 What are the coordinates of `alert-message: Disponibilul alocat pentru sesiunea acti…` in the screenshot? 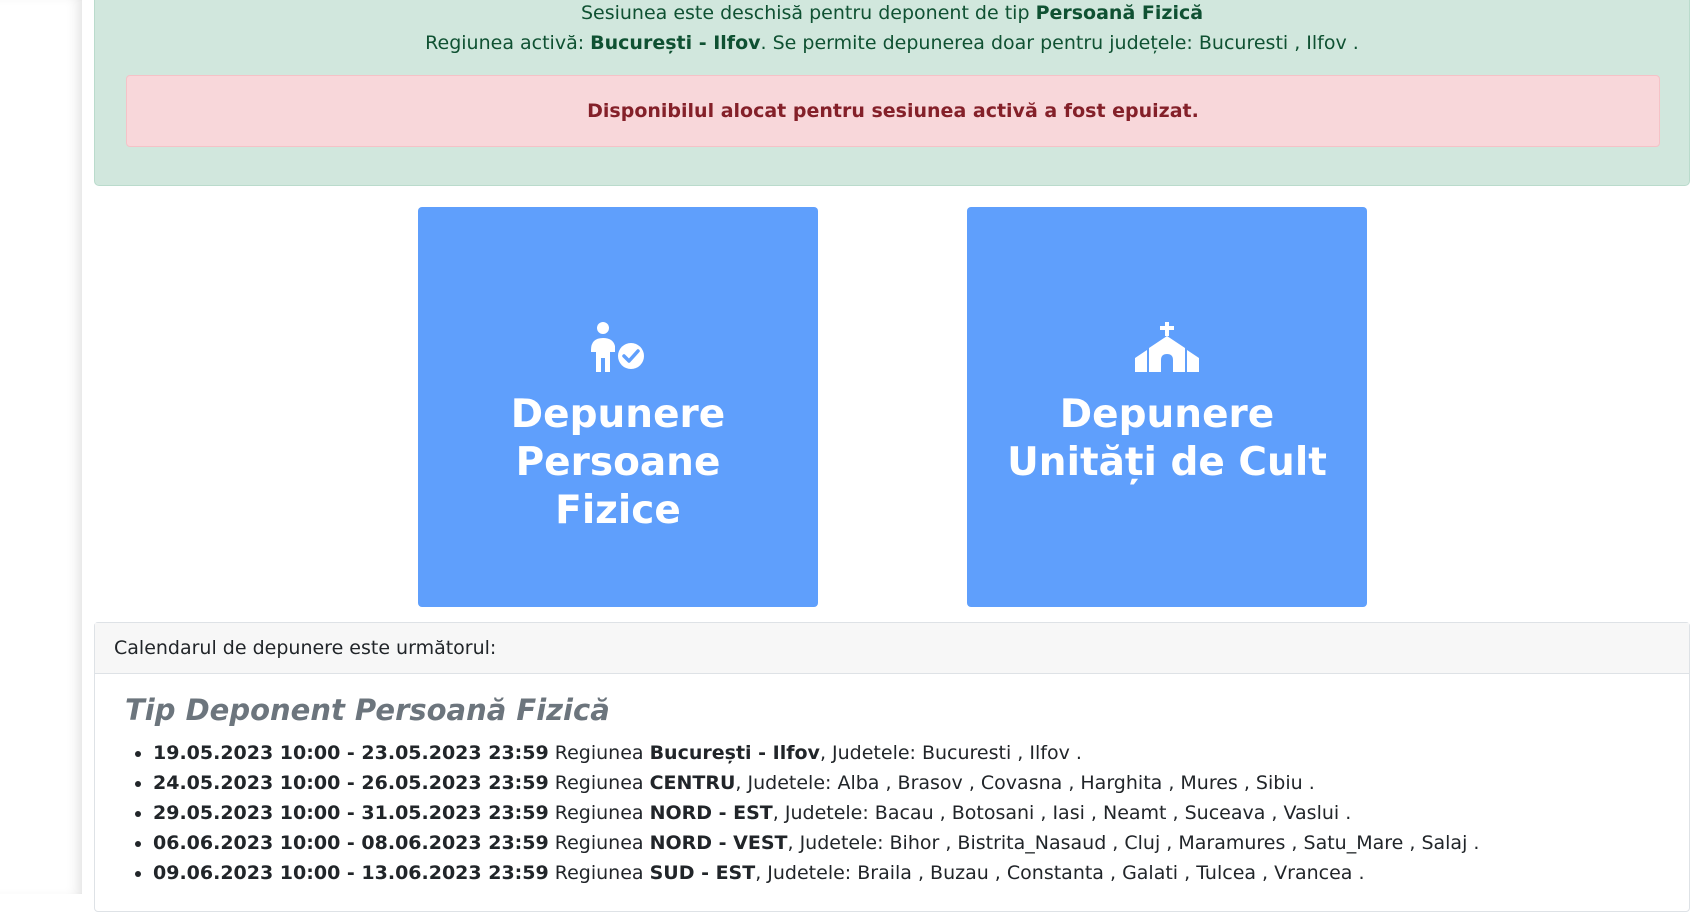 It's located at (893, 111).